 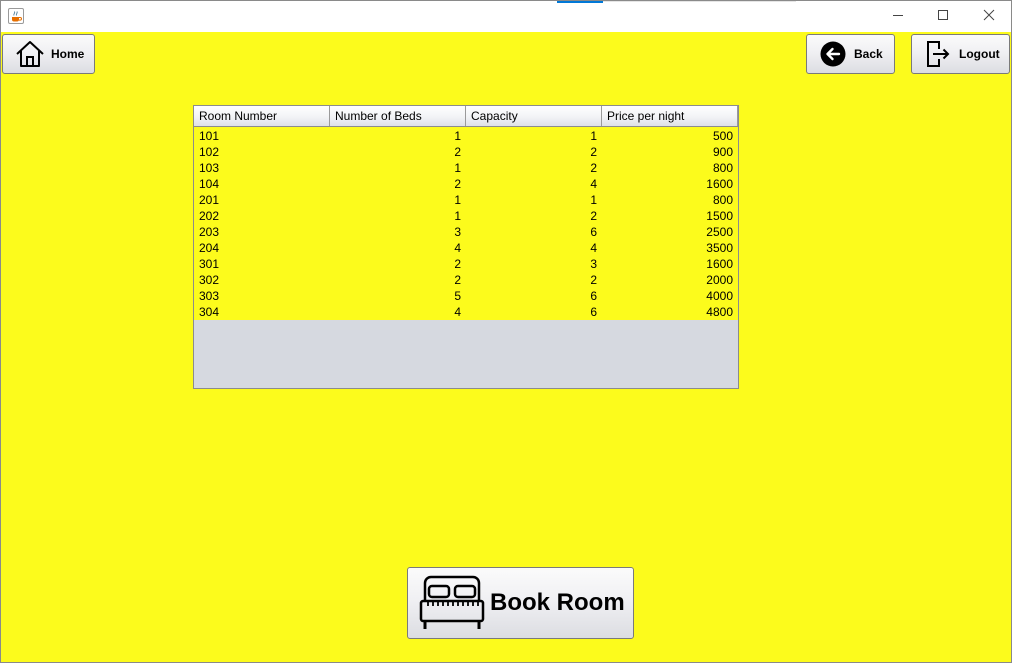 I want to click on table-cell: 201, so click(x=209, y=200).